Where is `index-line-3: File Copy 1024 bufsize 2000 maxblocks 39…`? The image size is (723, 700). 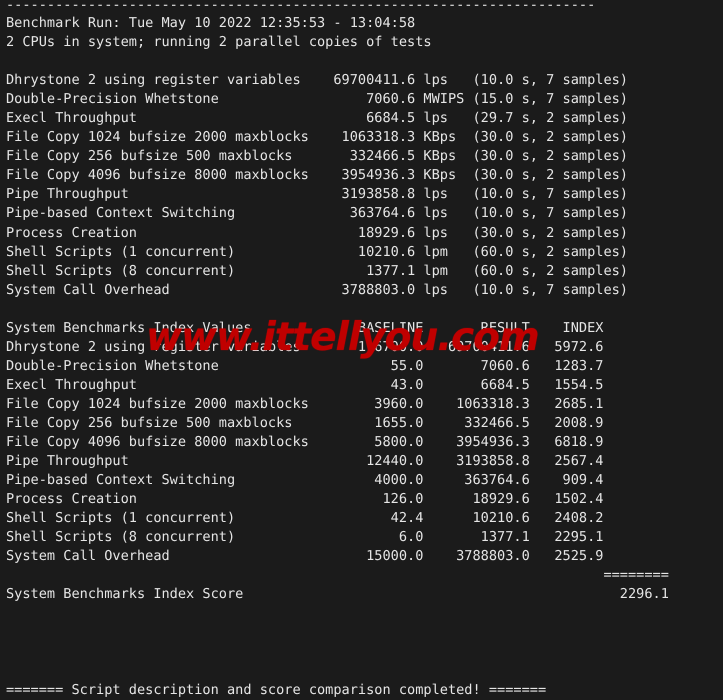
index-line-3: File Copy 1024 bufsize 2000 maxblocks 39… is located at coordinates (305, 403).